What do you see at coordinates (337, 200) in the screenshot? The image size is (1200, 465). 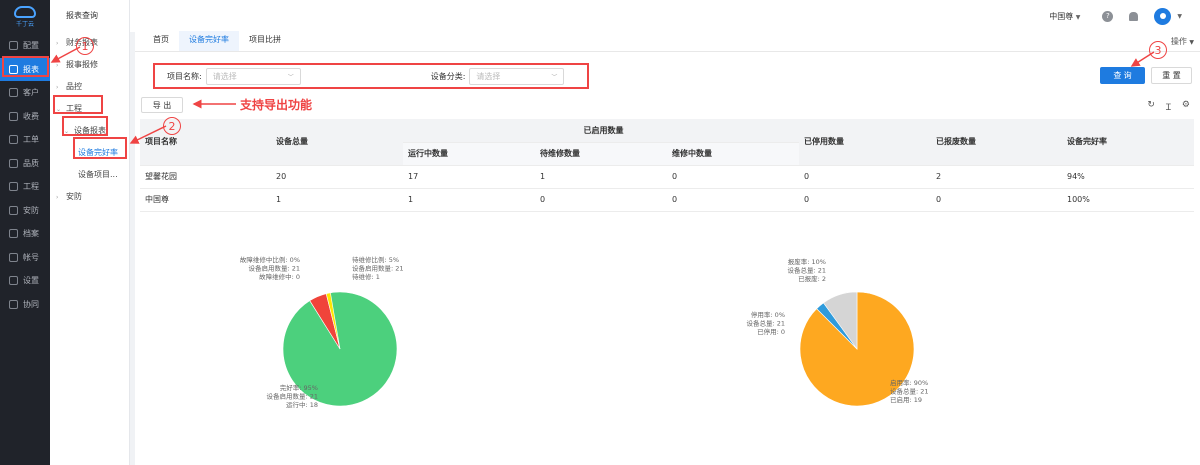 I see `table-cell: 1` at bounding box center [337, 200].